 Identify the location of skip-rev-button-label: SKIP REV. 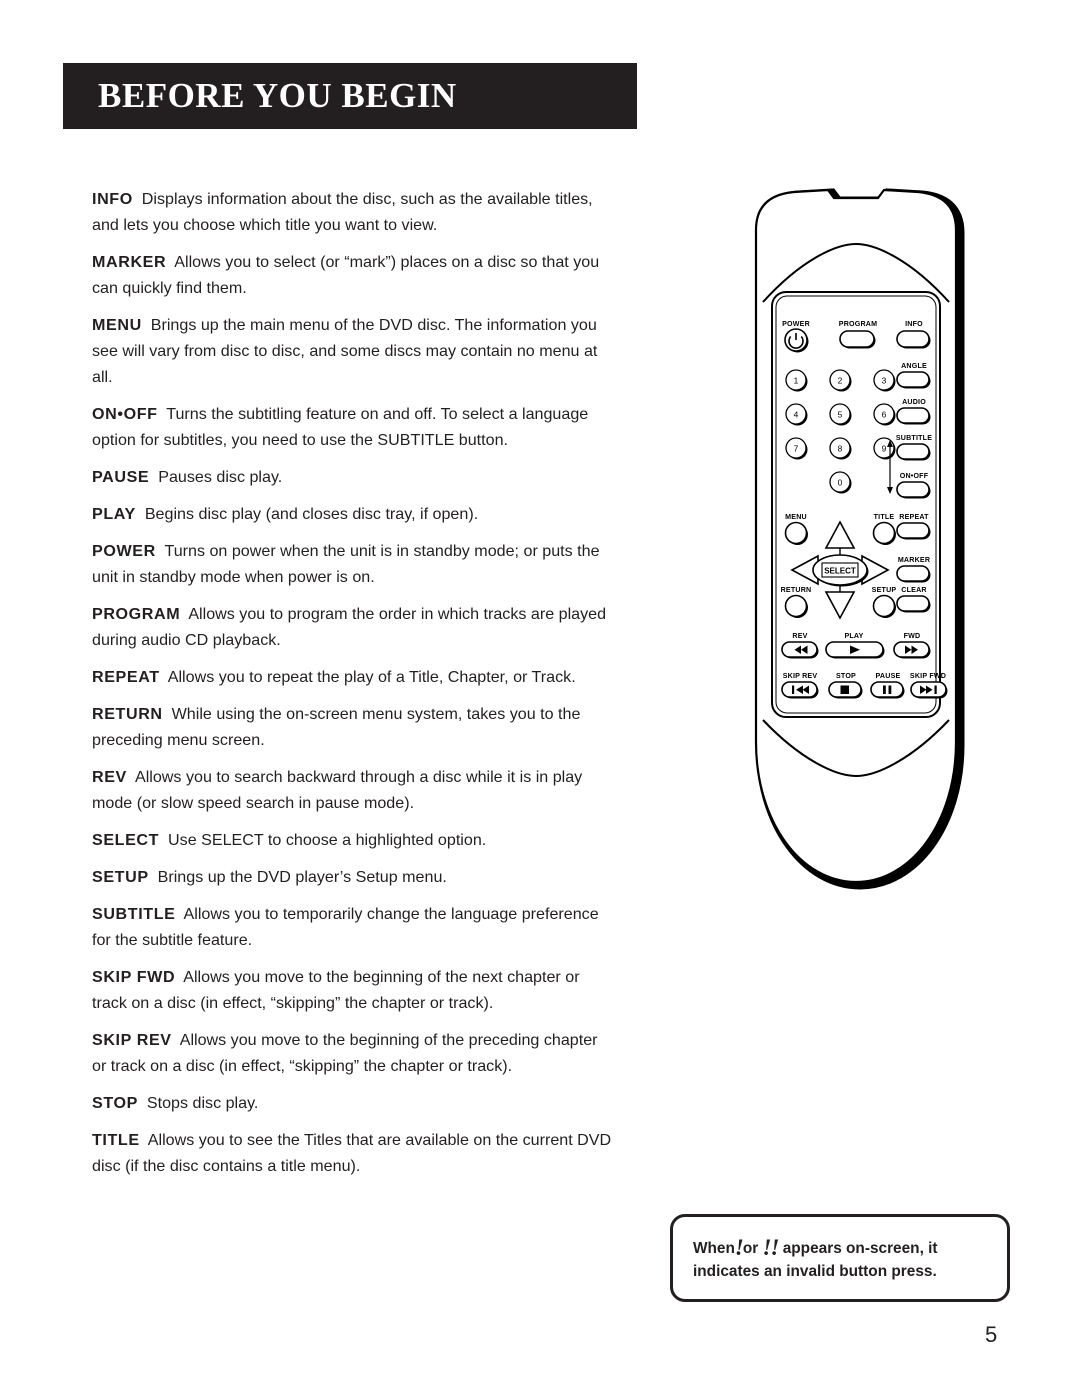
(800, 676).